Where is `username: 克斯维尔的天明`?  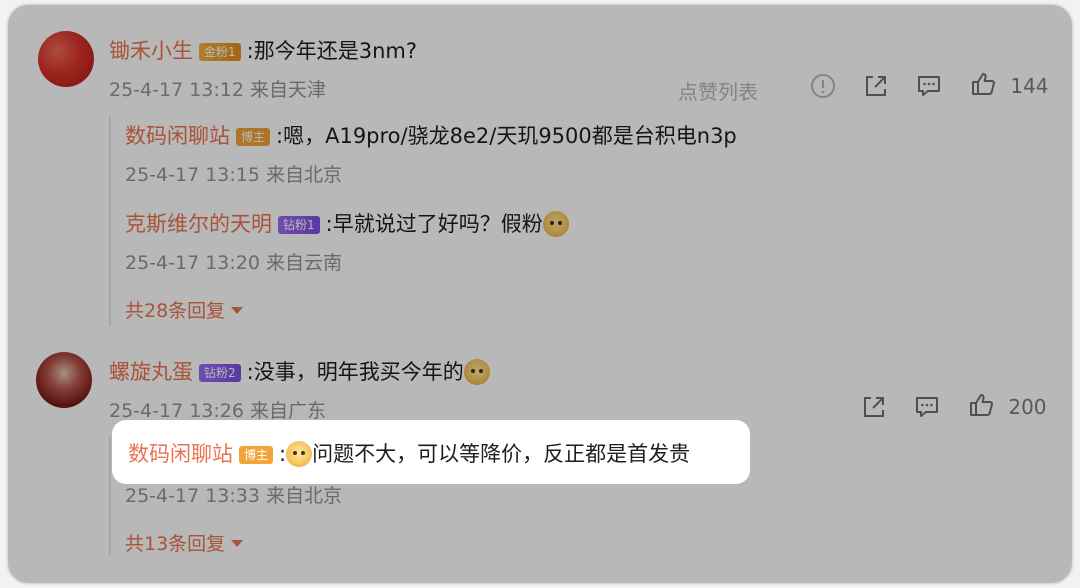 username: 克斯维尔的天明 is located at coordinates (198, 224).